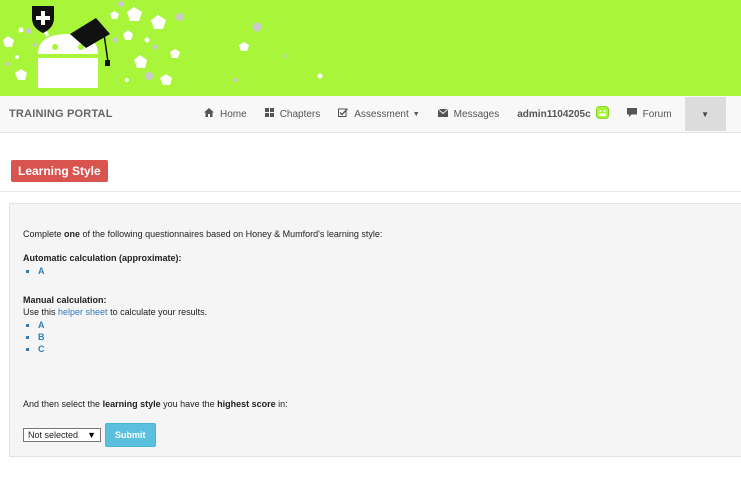 The height and width of the screenshot is (485, 741). I want to click on more-dropdown-button: ▼, so click(705, 114).